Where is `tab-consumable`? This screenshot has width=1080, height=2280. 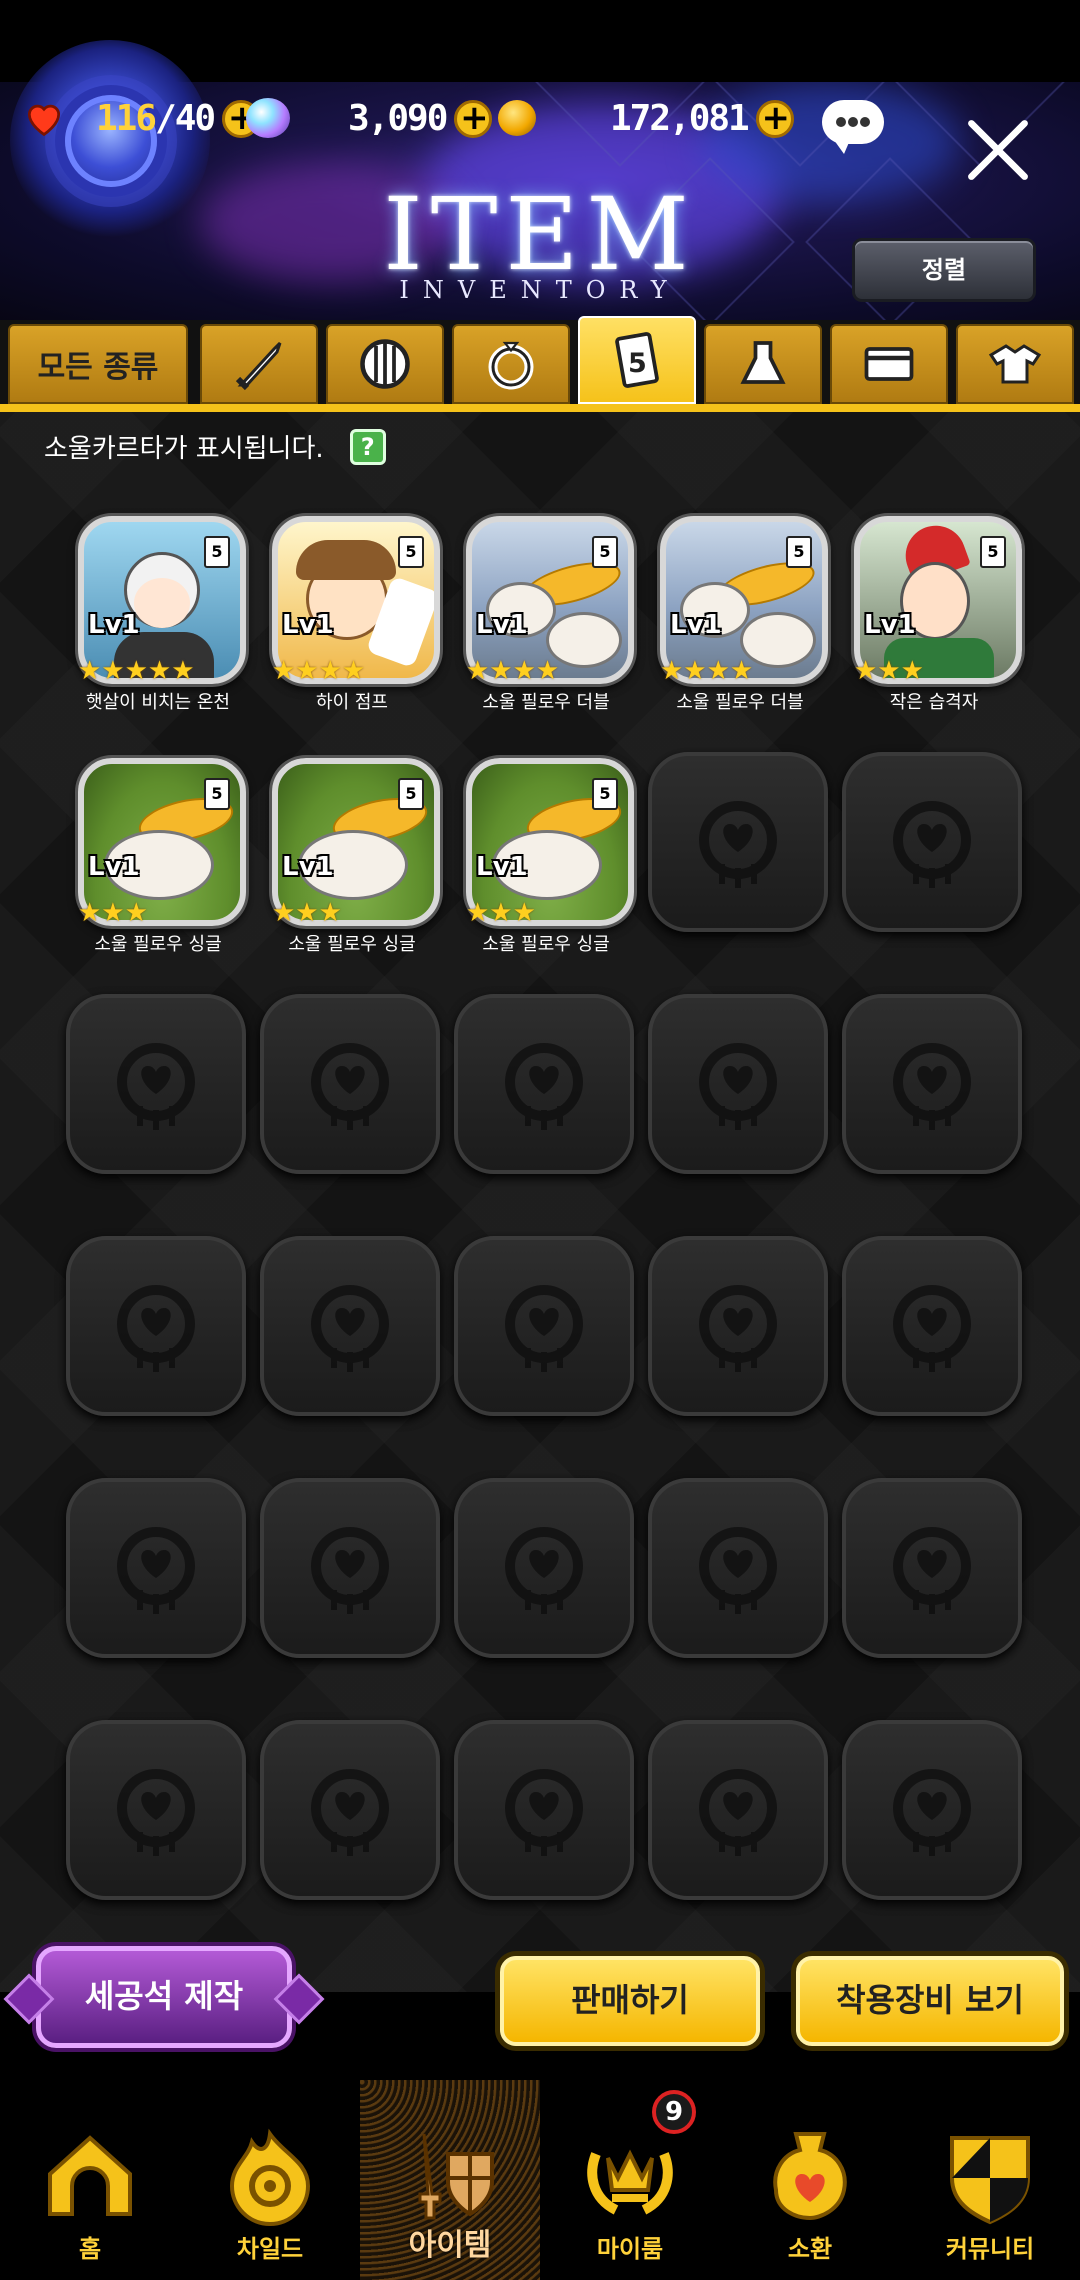 tab-consumable is located at coordinates (763, 364).